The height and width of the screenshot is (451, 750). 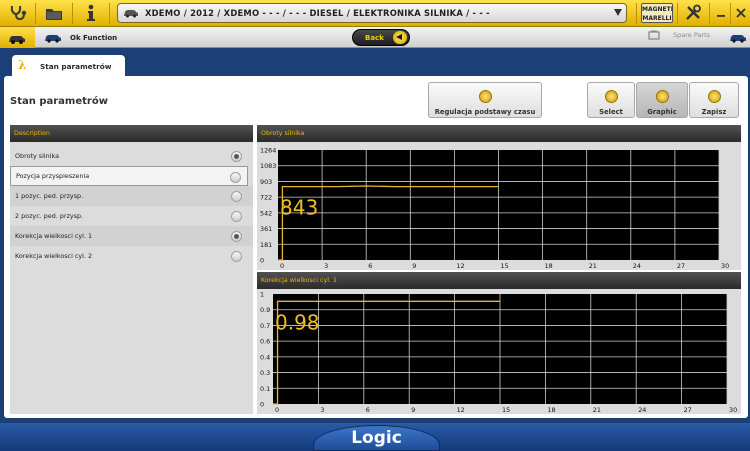 What do you see at coordinates (400, 37) in the screenshot?
I see `arrow-left-icon` at bounding box center [400, 37].